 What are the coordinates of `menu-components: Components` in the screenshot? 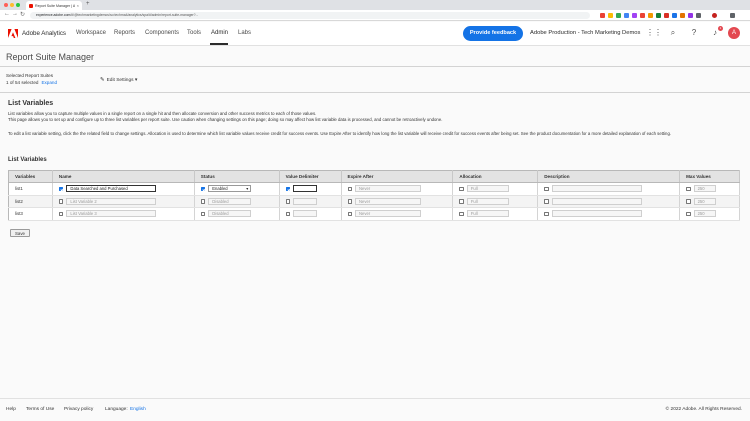 It's located at (162, 33).